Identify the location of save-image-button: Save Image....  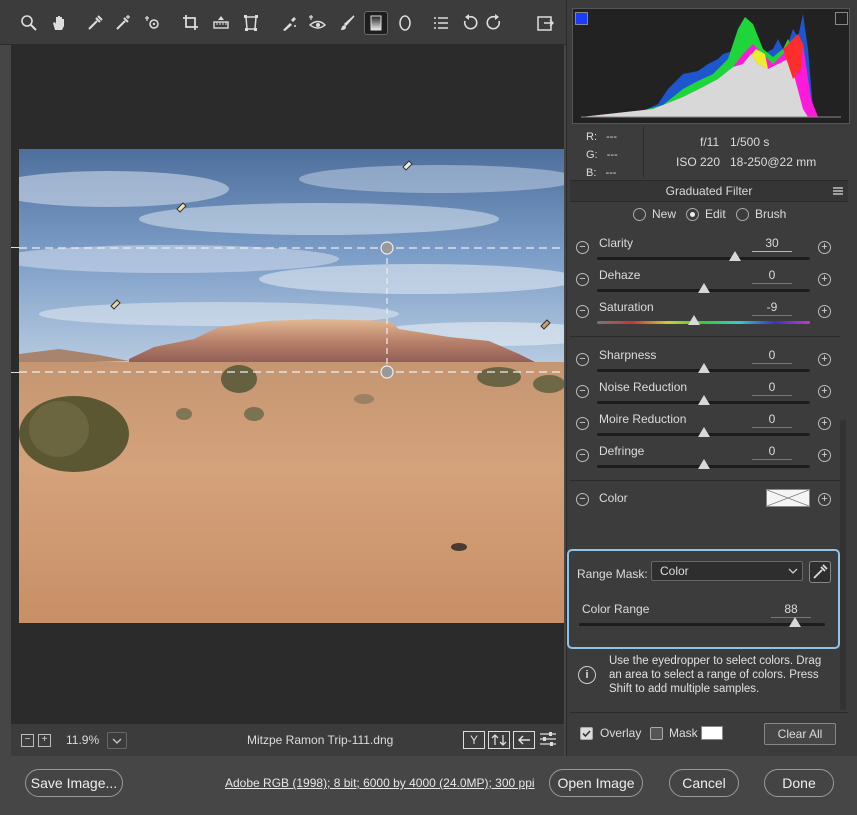
(74, 783).